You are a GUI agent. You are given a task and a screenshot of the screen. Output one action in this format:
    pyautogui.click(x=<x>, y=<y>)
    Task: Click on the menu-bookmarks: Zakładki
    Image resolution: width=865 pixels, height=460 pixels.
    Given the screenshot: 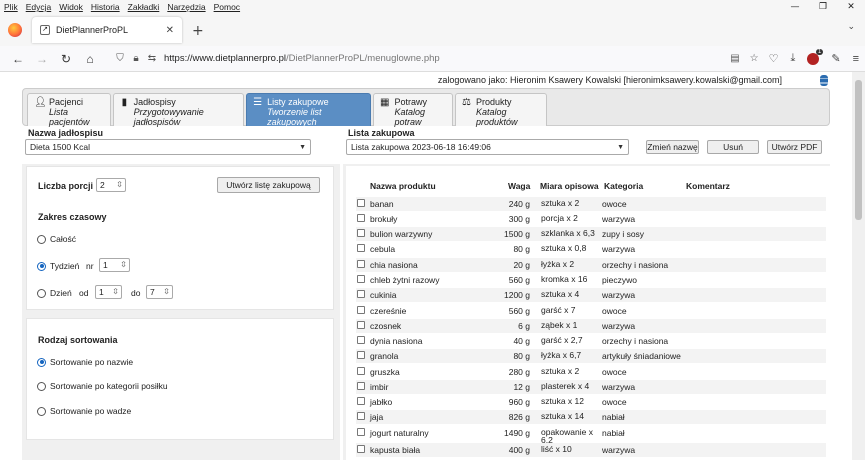 What is the action you would take?
    pyautogui.click(x=144, y=7)
    